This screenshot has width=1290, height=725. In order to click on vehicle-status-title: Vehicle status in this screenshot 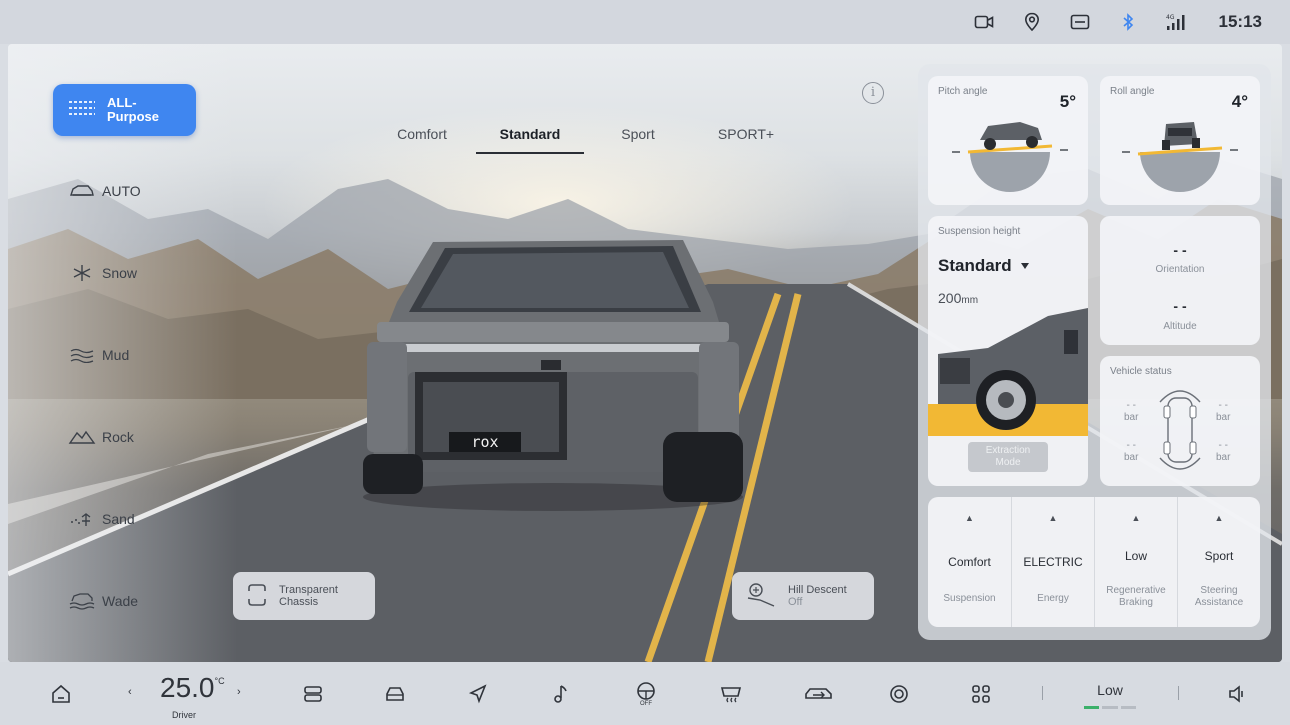, I will do `click(1141, 371)`.